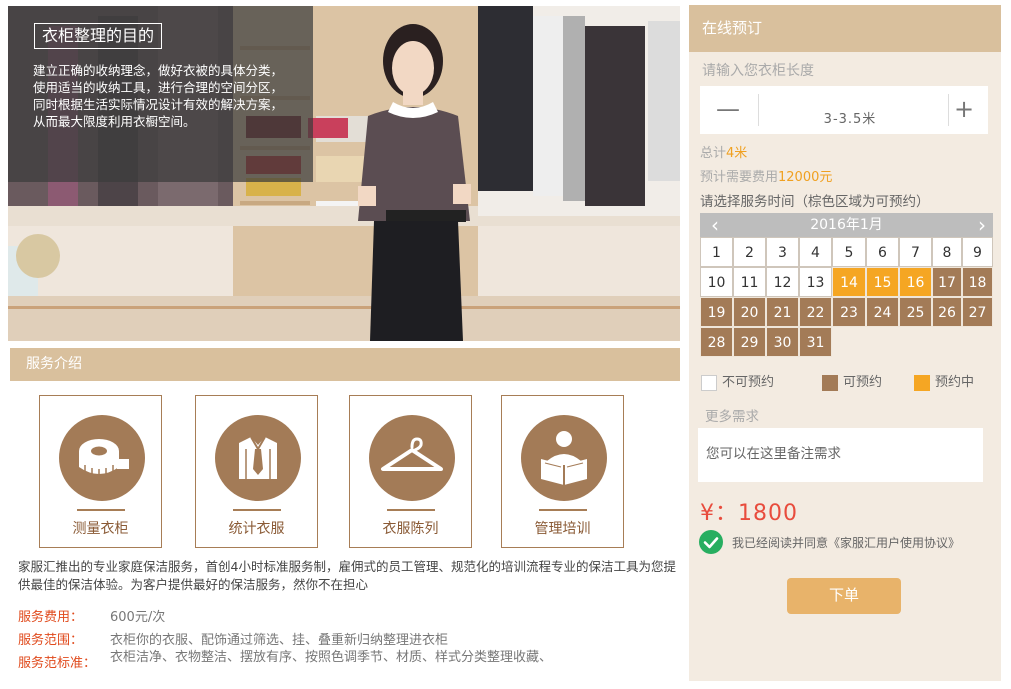  Describe the element at coordinates (279, 640) in the screenshot. I see `service-scope-value: 衣柜你的衣服、配饰通过筛选、挂、叠重新归纳整理进衣柜` at that location.